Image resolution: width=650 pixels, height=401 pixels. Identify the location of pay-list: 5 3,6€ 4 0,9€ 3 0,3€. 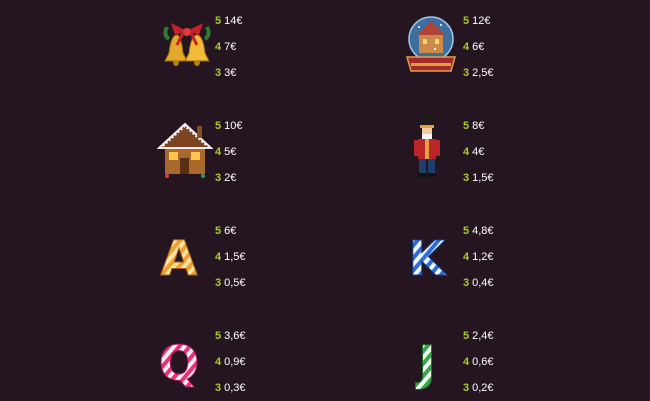
(230, 362).